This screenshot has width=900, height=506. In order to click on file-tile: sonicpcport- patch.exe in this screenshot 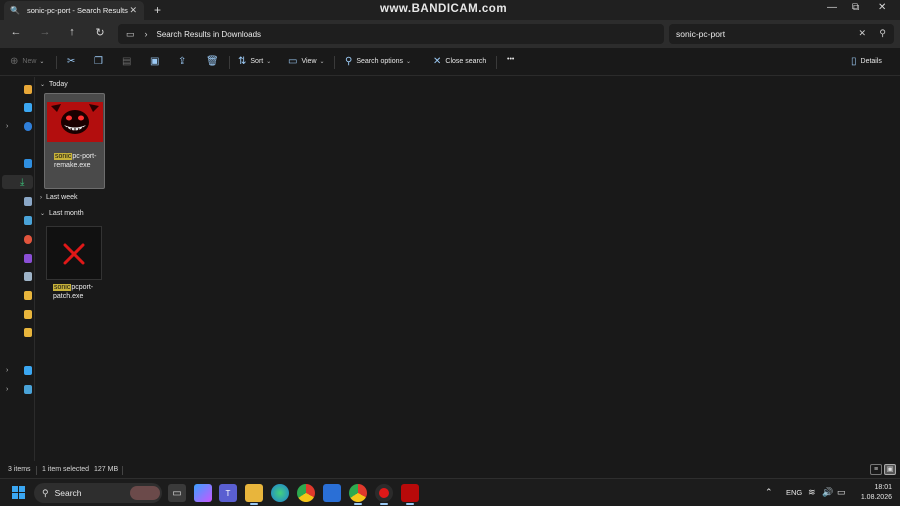, I will do `click(74, 270)`.